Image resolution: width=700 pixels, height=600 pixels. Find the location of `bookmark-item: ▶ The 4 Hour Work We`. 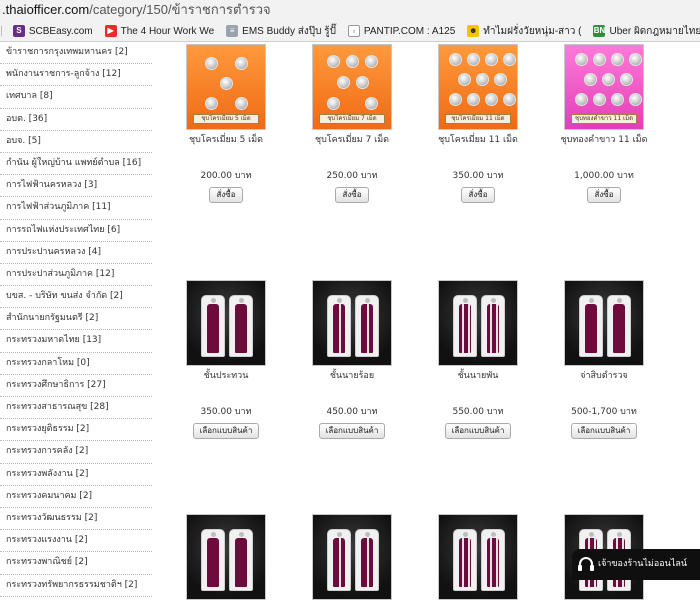

bookmark-item: ▶ The 4 Hour Work We is located at coordinates (159, 31).